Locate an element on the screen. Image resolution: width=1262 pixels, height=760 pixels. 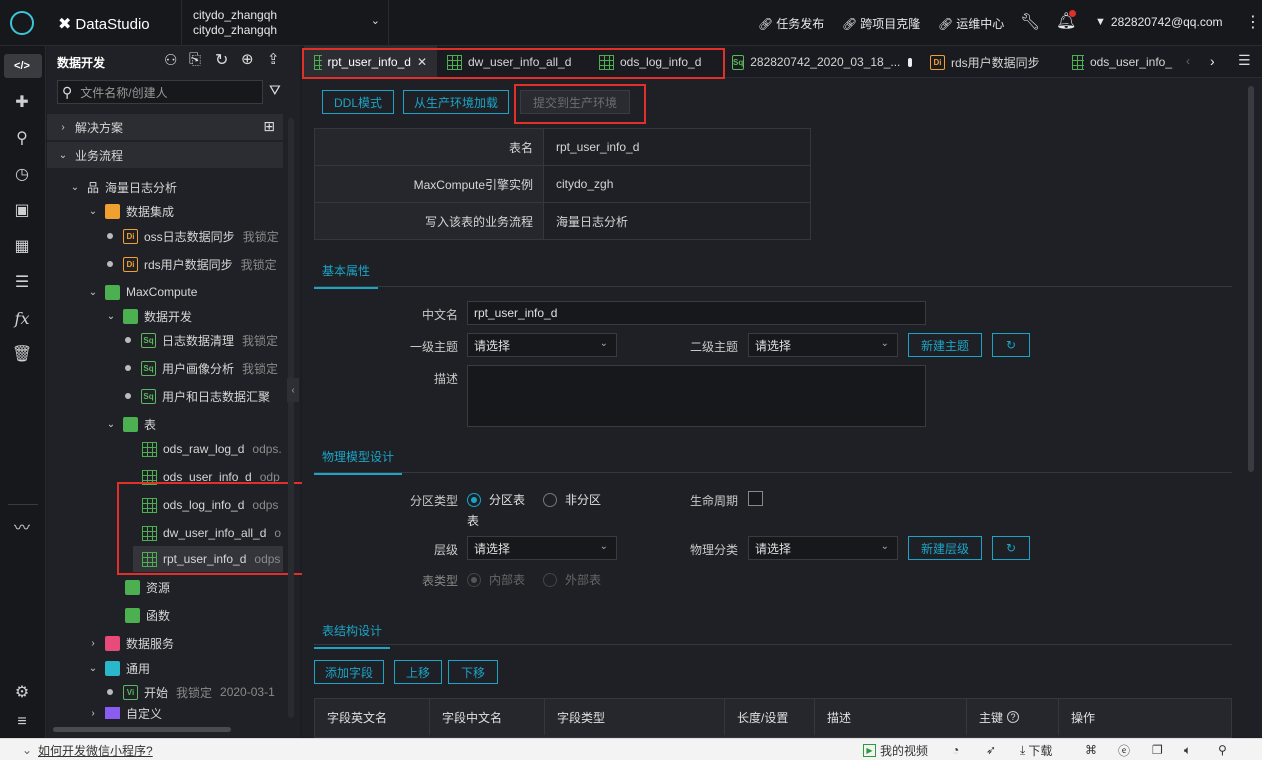
submit-to-prod-button: 提交到生产环境 is located at coordinates (575, 102).